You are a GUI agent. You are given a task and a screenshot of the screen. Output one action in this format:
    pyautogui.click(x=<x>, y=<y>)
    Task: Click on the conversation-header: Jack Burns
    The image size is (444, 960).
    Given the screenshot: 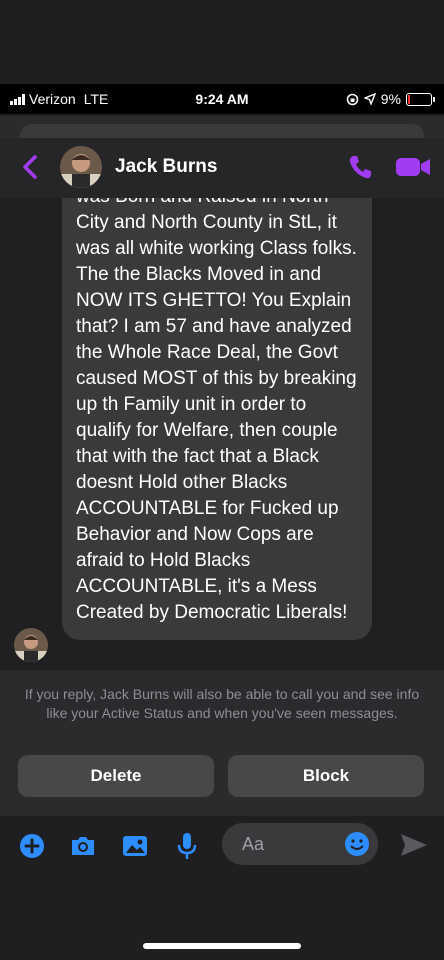 What is the action you would take?
    pyautogui.click(x=222, y=168)
    